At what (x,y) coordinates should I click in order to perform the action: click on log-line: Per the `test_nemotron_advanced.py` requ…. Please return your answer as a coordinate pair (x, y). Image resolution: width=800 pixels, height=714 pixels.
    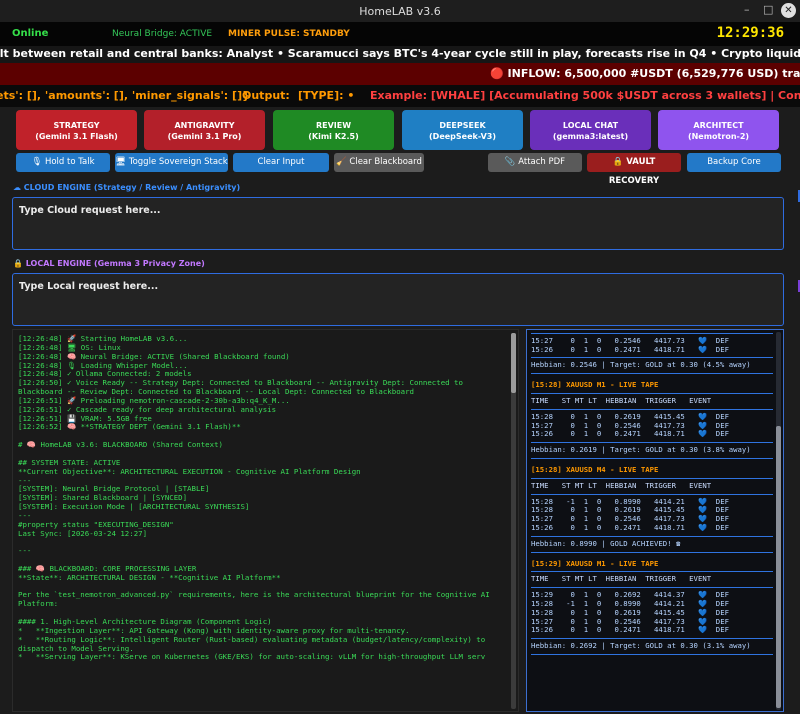
    Looking at the image, I should click on (256, 599).